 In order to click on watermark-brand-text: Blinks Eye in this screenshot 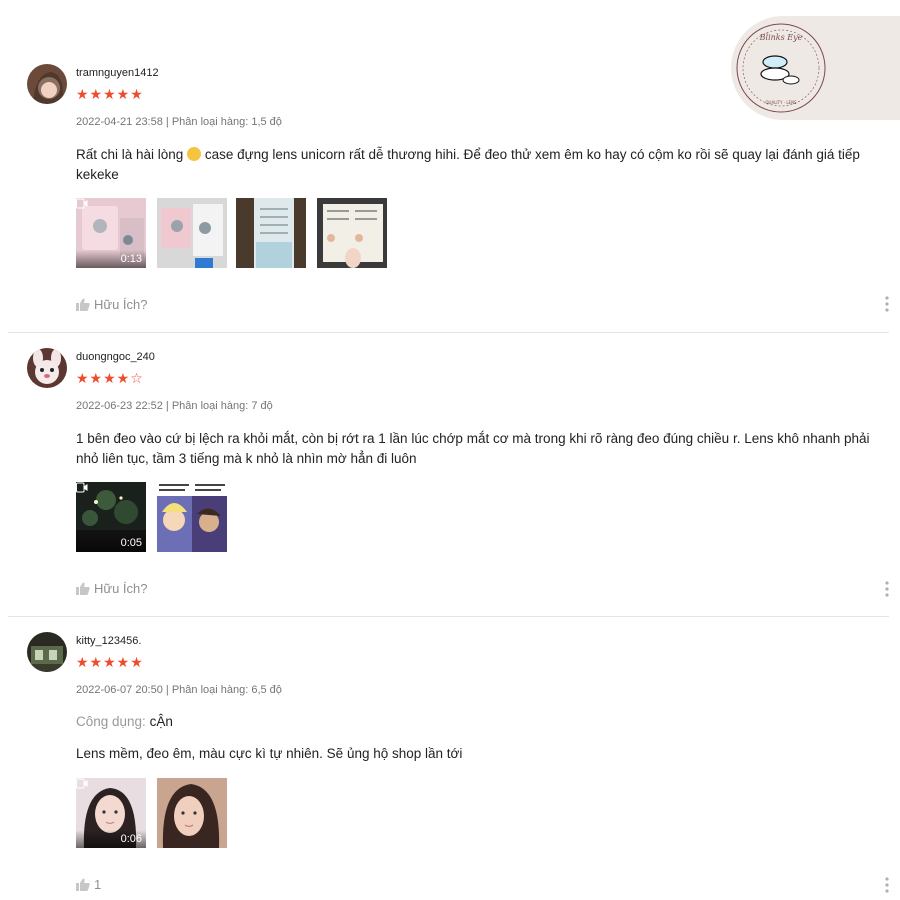, I will do `click(781, 37)`.